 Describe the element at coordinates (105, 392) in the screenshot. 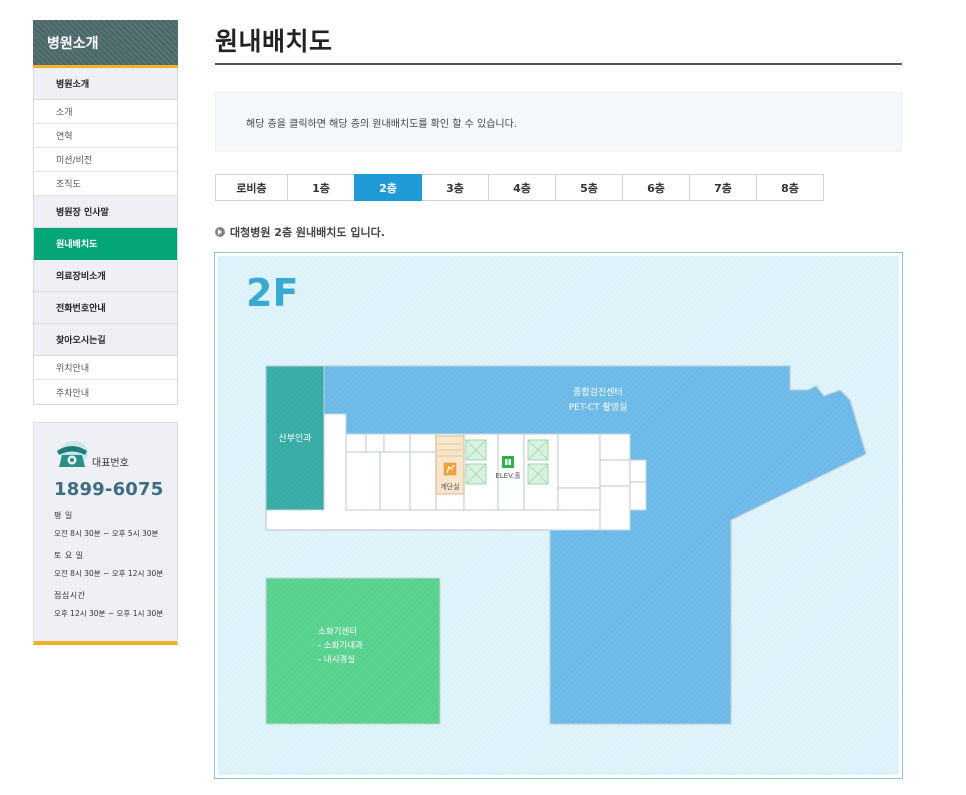

I see `sidebar-subitem-11: 주차안내` at that location.